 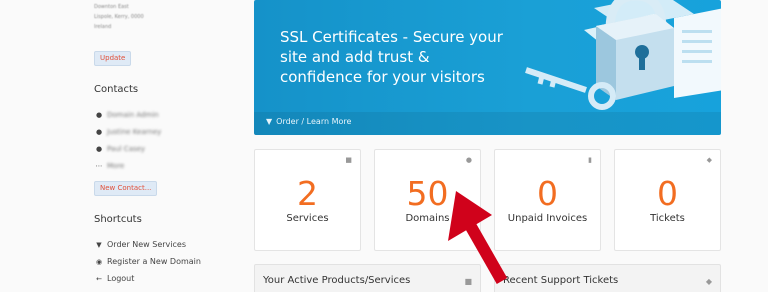 I want to click on contact-label: Domain Admin, so click(x=133, y=114).